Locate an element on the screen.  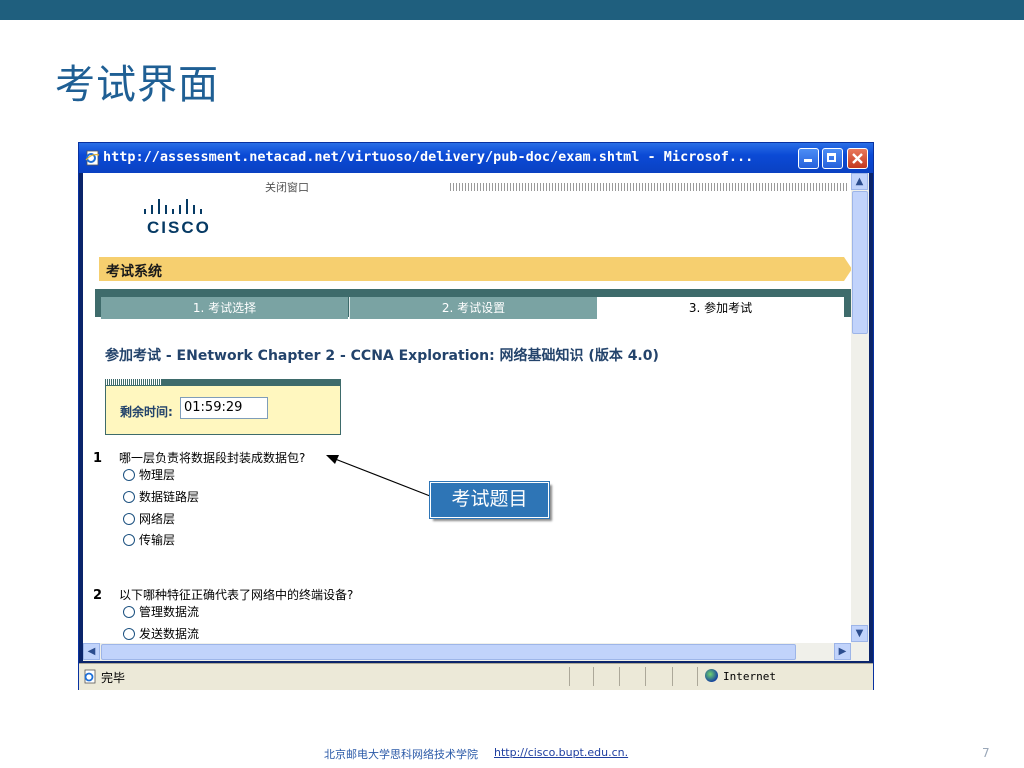
question-text: 以下哪种特征正确代表了网络中的终端设备? is located at coordinates (236, 595).